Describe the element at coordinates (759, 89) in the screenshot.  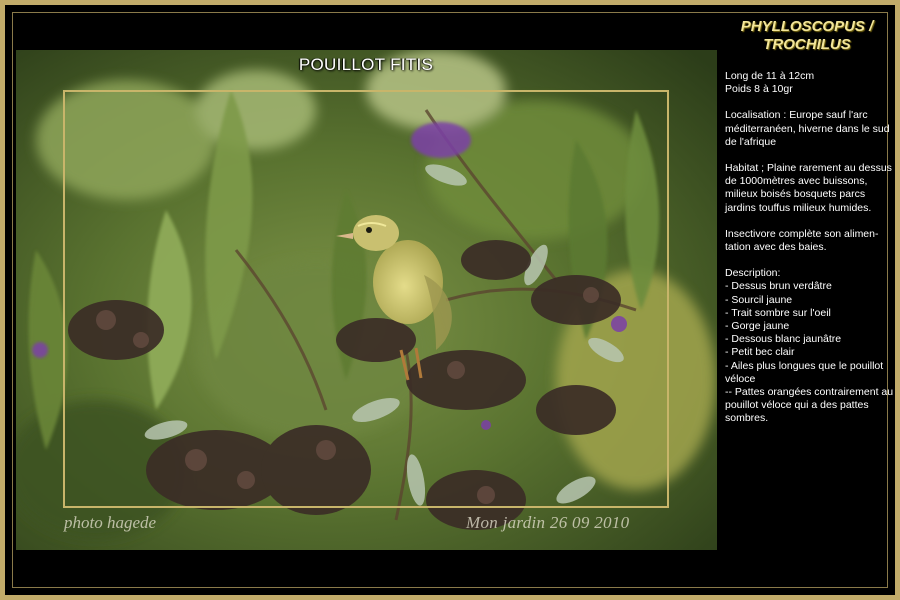
I see `weight-text: Poids 8 à 10gr` at that location.